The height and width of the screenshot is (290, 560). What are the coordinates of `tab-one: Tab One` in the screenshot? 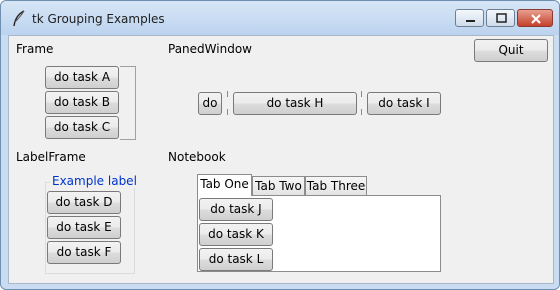 It's located at (224, 185).